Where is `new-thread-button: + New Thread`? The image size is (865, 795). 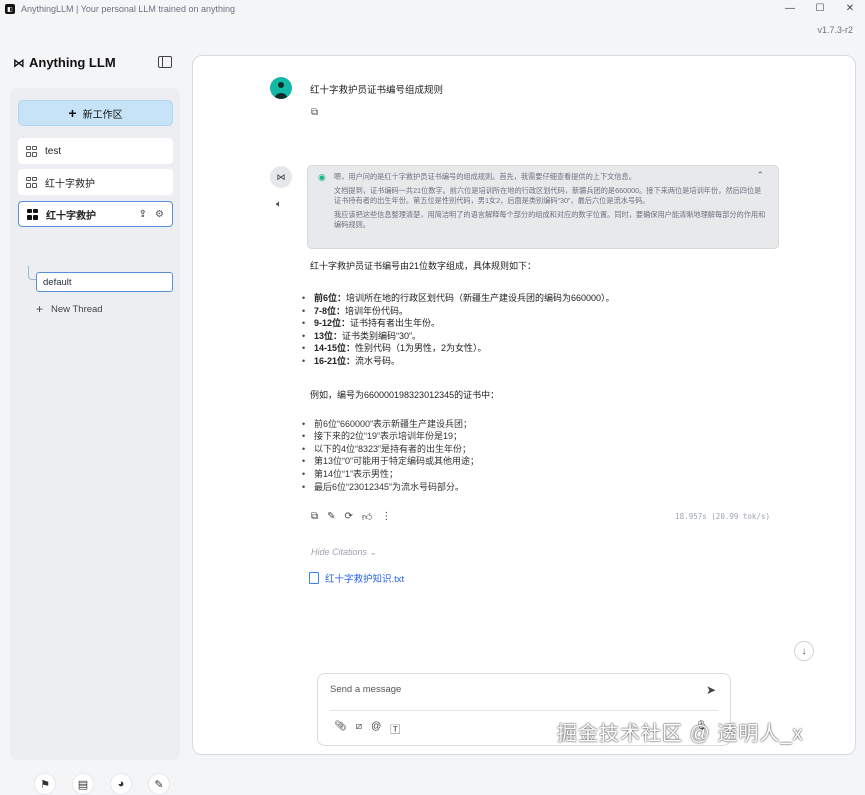
new-thread-button: + New Thread is located at coordinates (69, 309).